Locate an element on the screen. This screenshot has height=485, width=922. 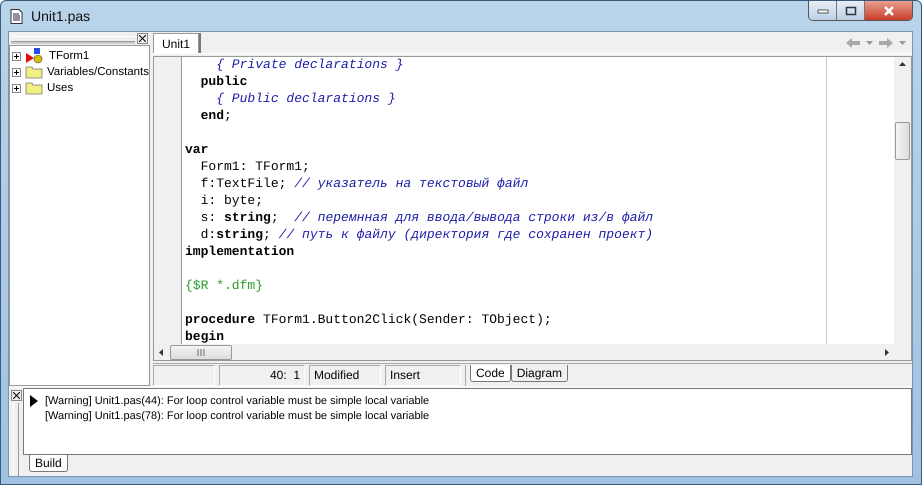
view-tab: Diagram is located at coordinates (539, 373).